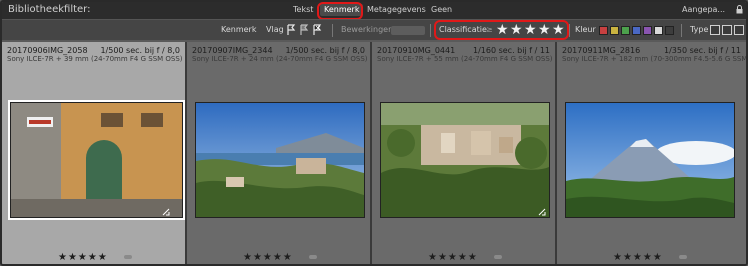  I want to click on color-label-blue, so click(636, 30).